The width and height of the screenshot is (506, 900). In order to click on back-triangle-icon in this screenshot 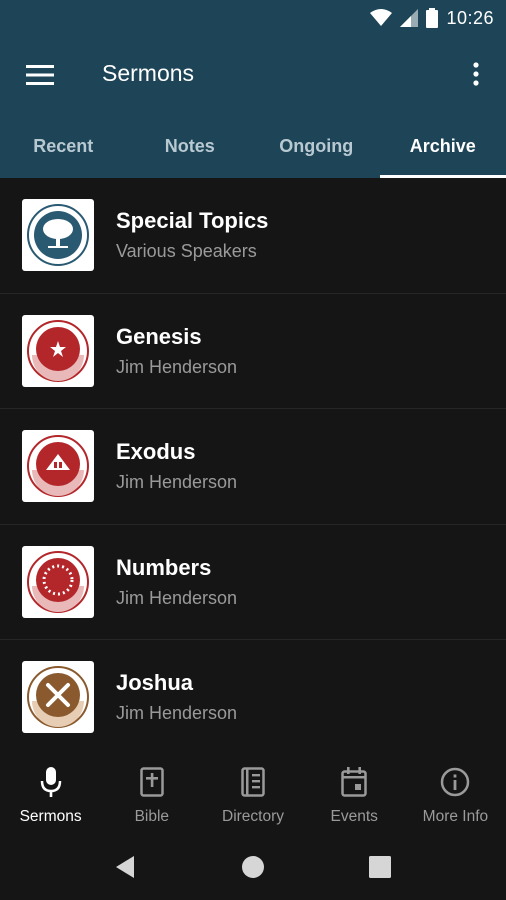, I will do `click(125, 867)`.